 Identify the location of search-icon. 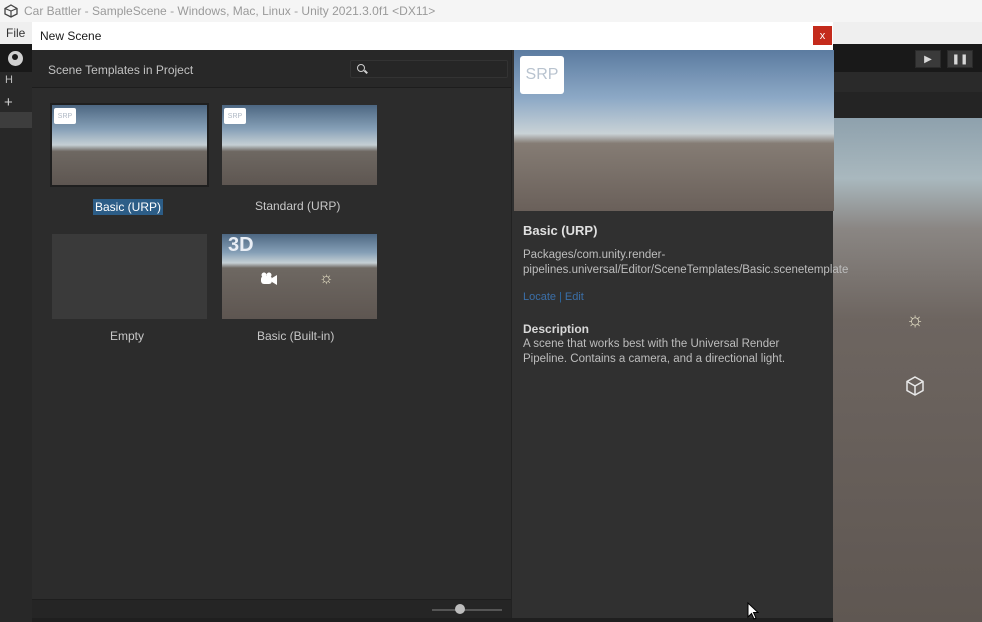
(361, 68).